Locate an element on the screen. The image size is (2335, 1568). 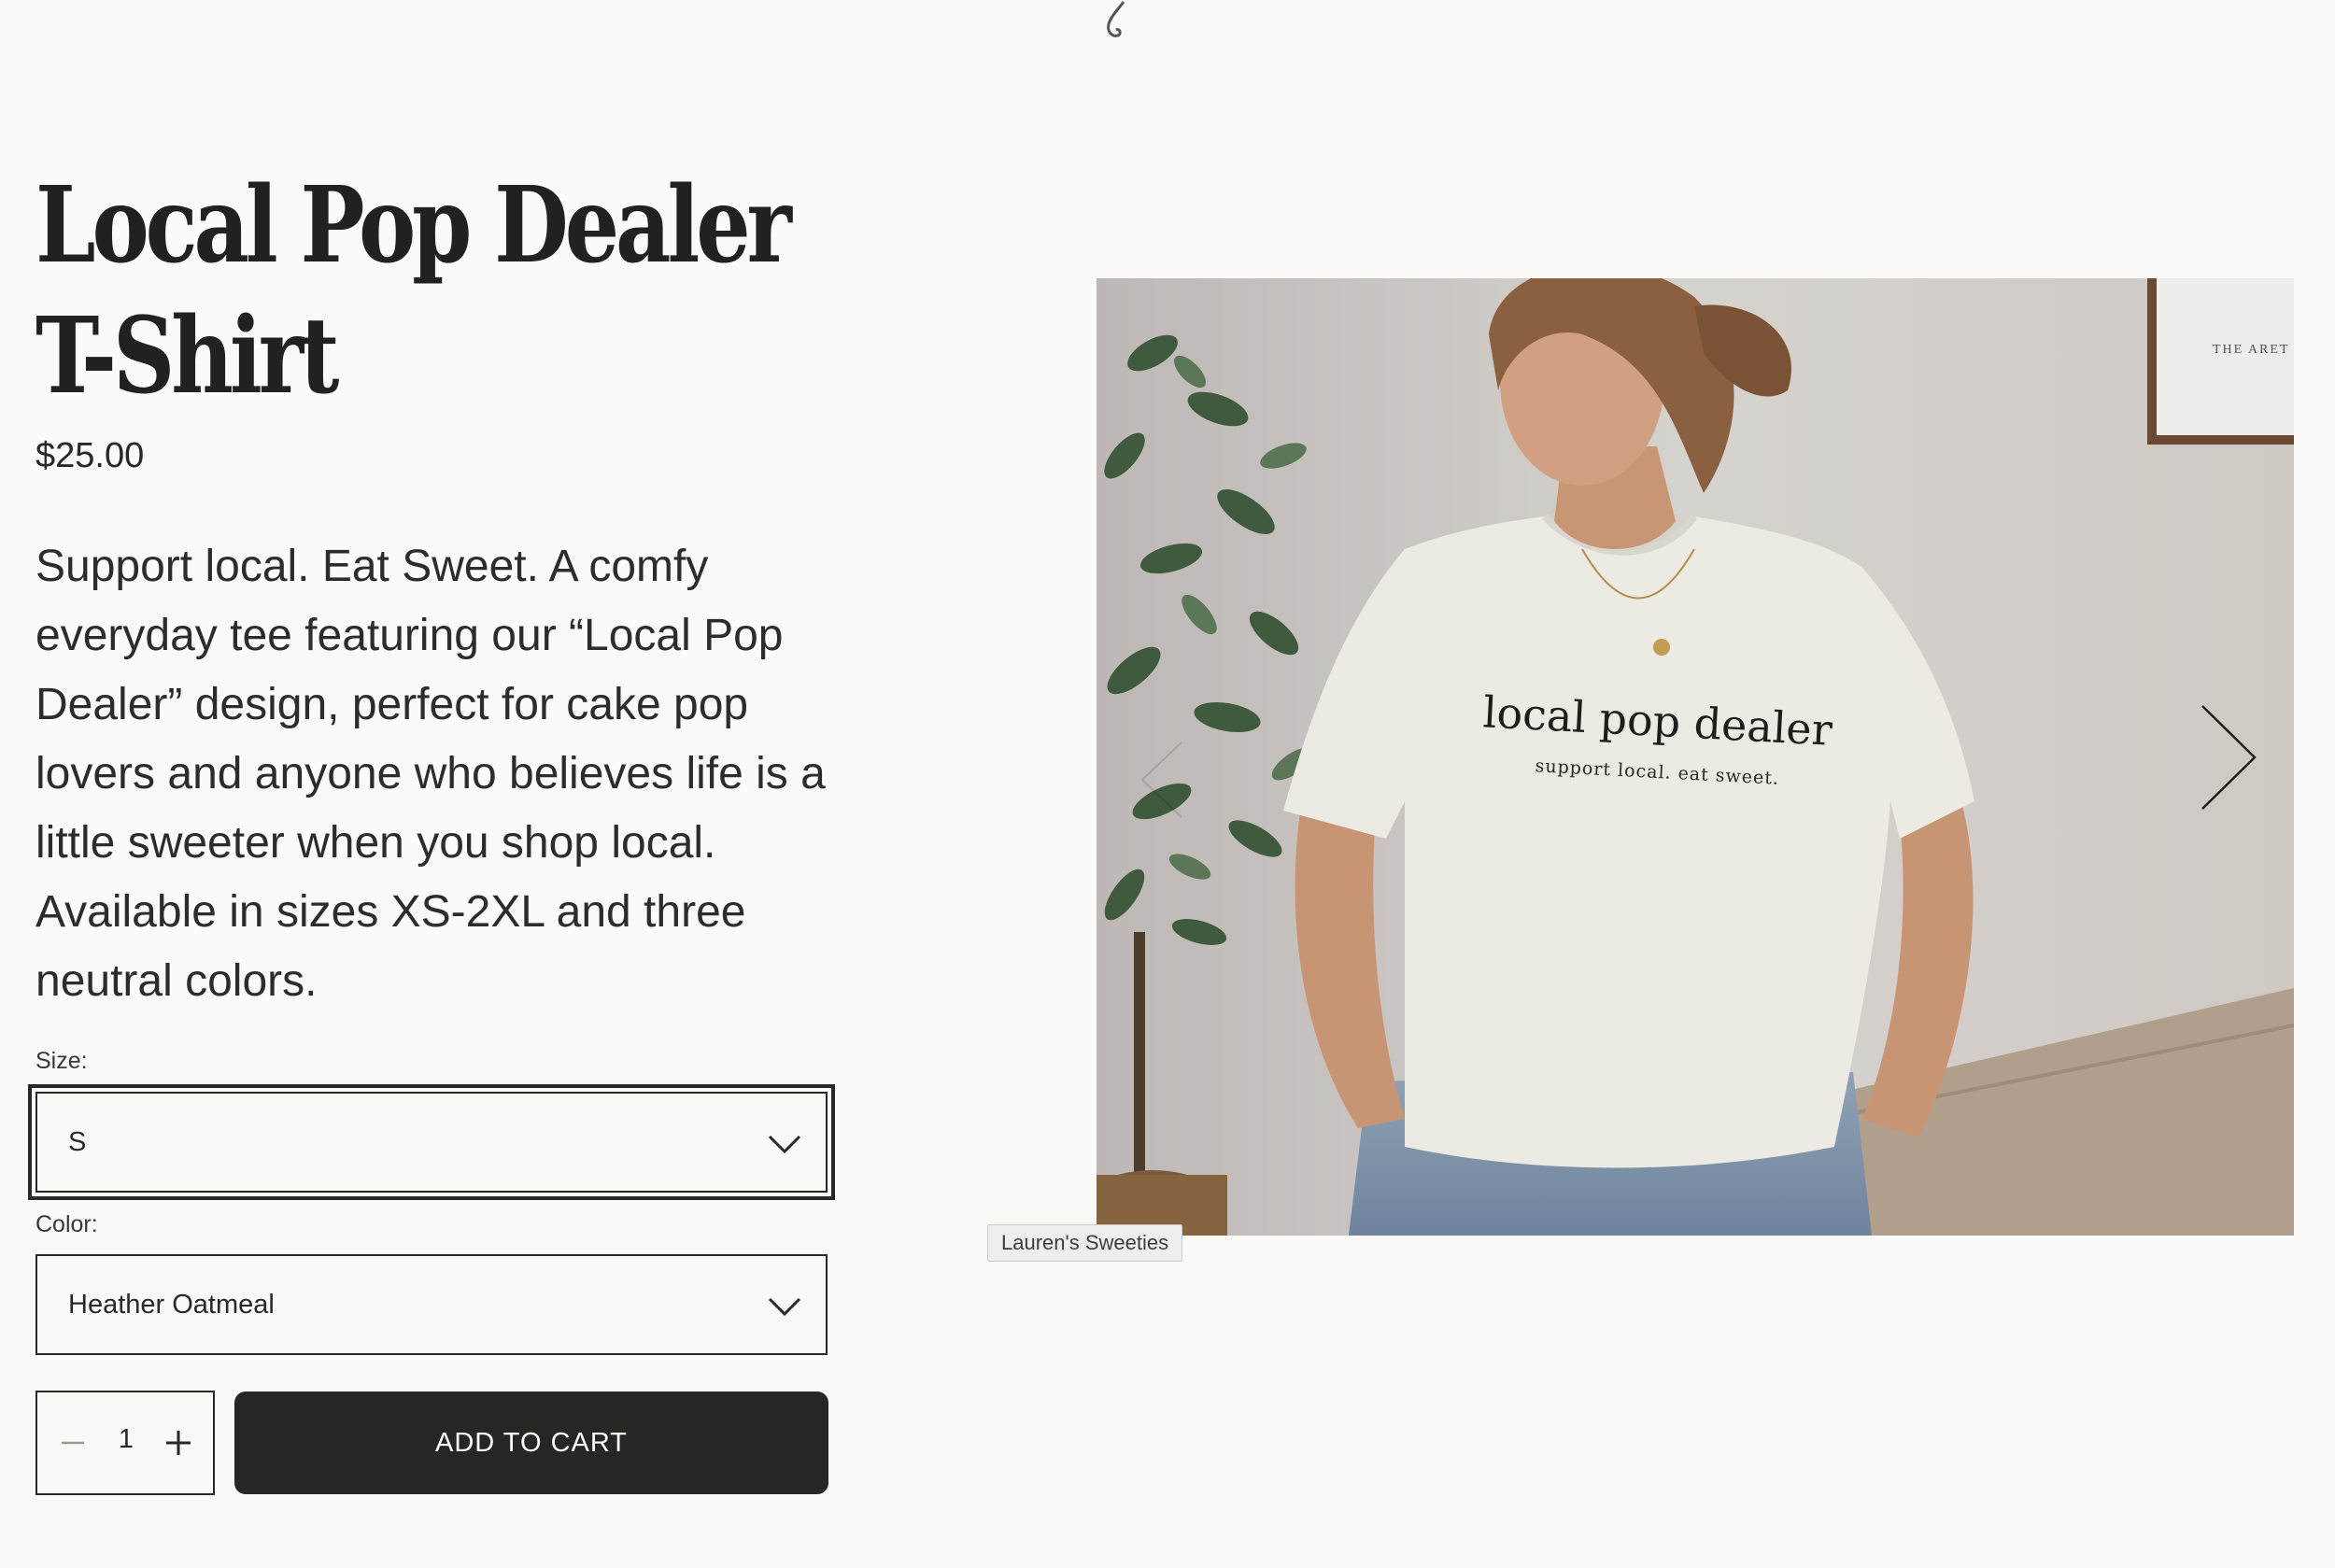
add-to-cart-button: ADD TO CART is located at coordinates (531, 1442).